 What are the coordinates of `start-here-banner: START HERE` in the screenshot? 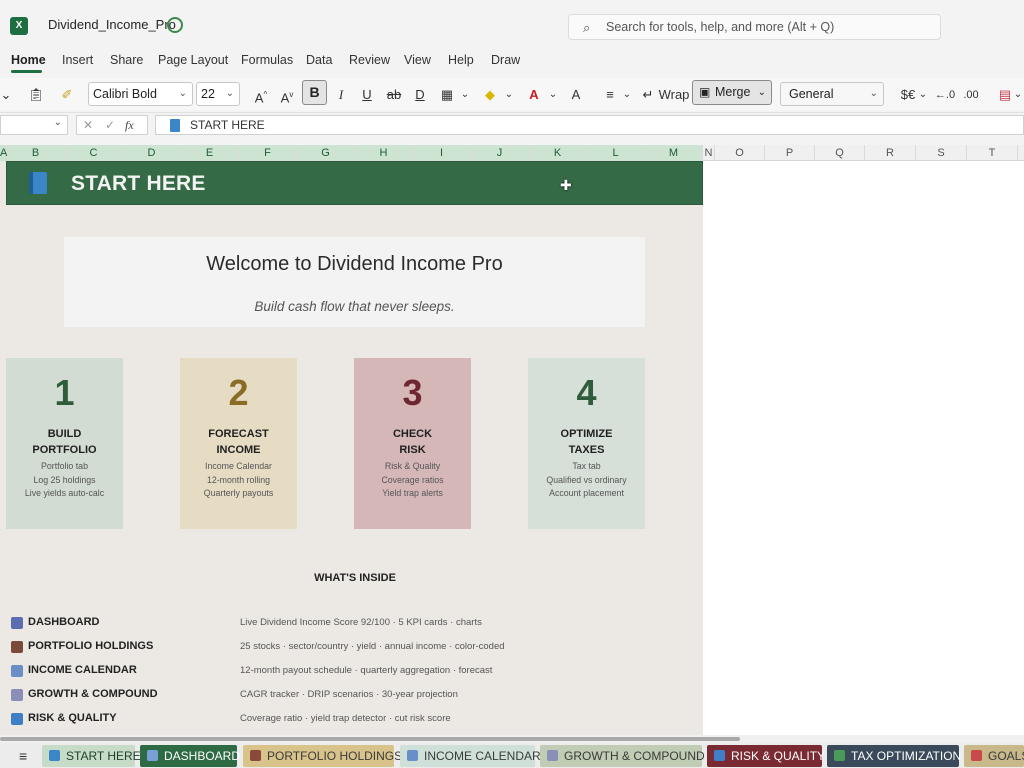 It's located at (354, 183).